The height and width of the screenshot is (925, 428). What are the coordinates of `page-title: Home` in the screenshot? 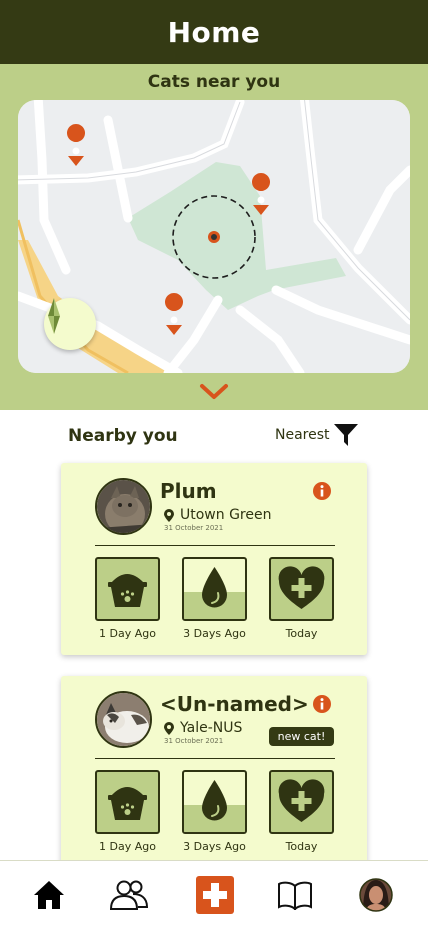 It's located at (214, 32).